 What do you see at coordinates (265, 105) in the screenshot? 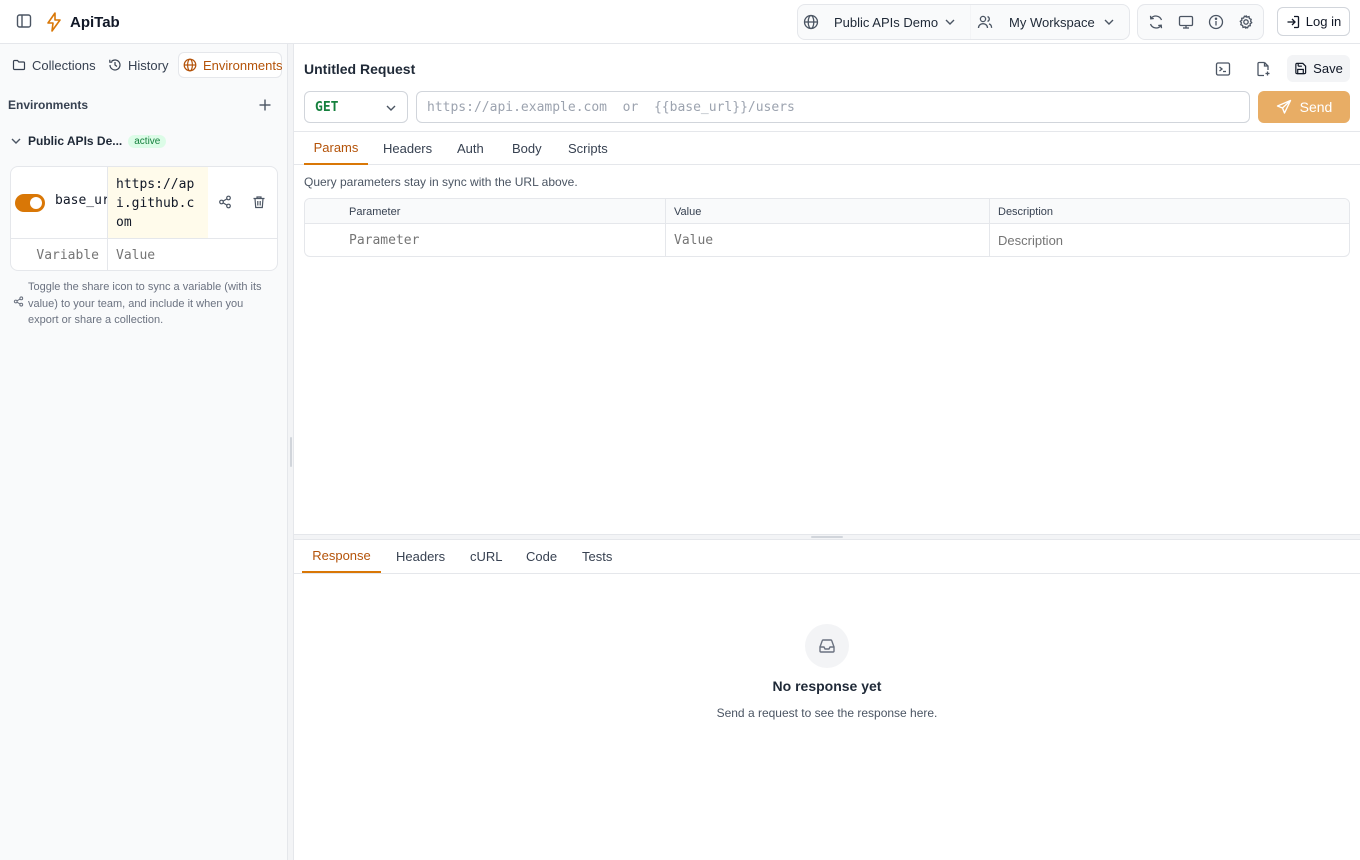
I see `add-environment-icon` at bounding box center [265, 105].